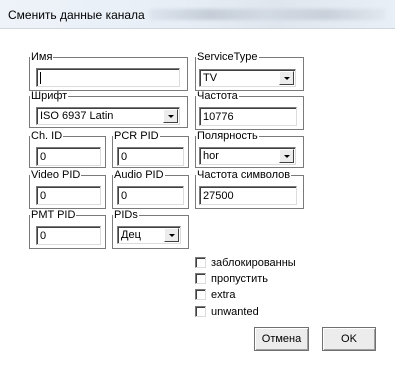  I want to click on audio-pid-input: 0, so click(150, 195).